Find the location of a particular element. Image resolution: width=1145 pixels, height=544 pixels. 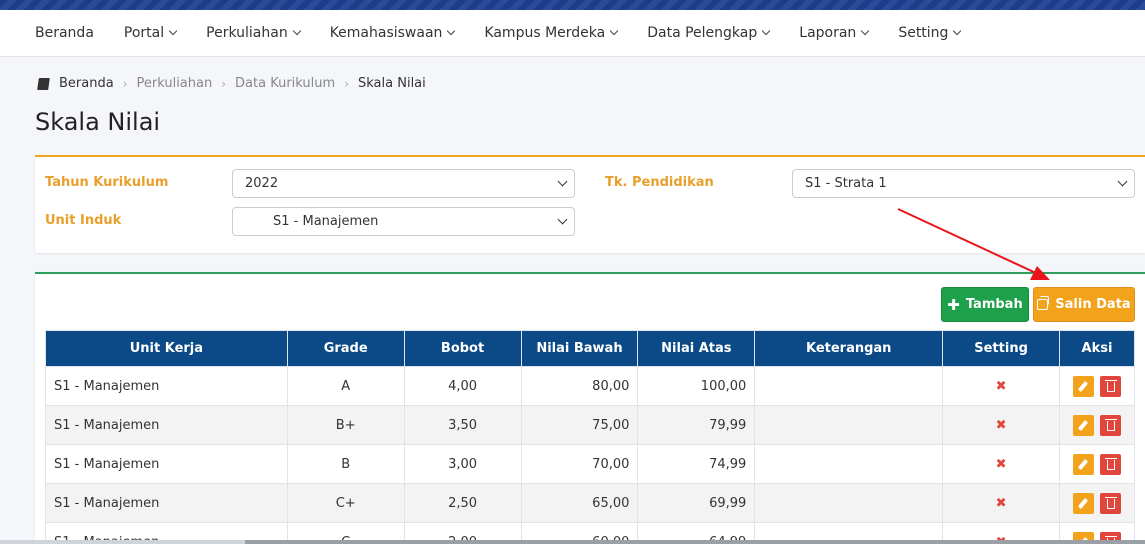

breadcrumb-perkuliahan: Perkuliahan is located at coordinates (175, 83).